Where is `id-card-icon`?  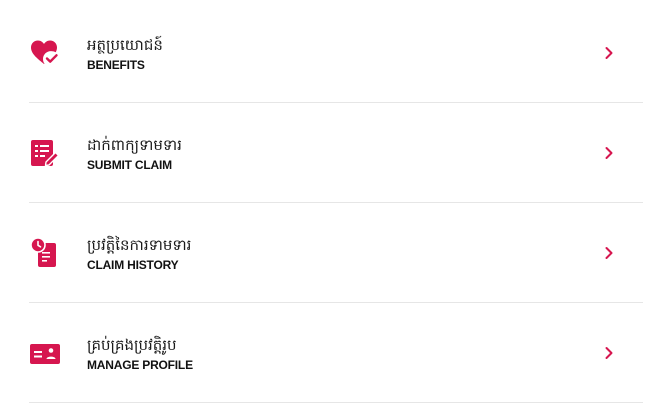 id-card-icon is located at coordinates (45, 353).